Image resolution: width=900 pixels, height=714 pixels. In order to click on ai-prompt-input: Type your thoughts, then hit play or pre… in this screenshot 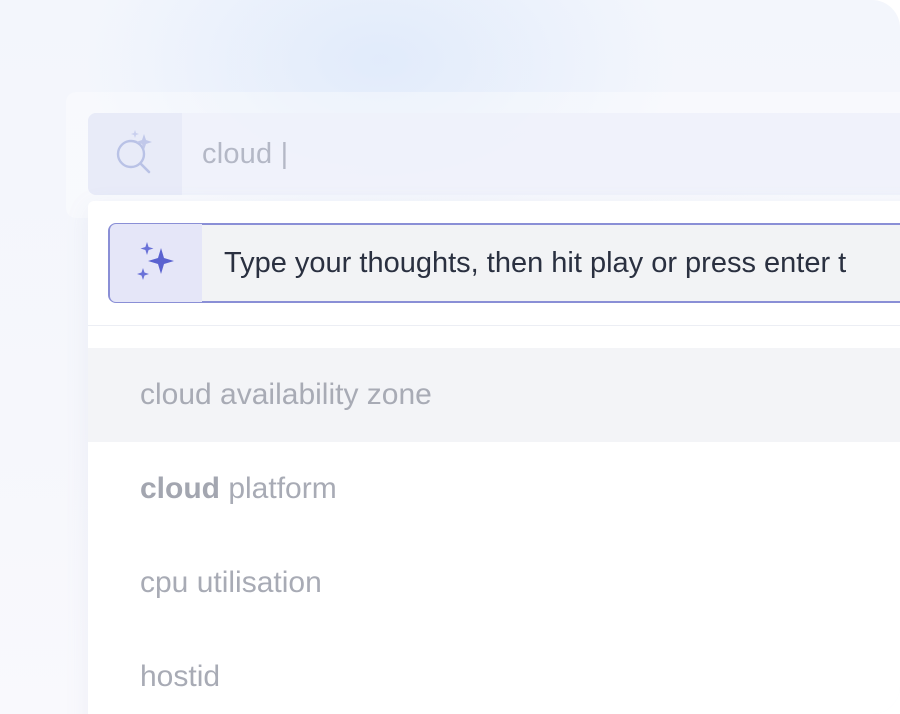, I will do `click(504, 263)`.